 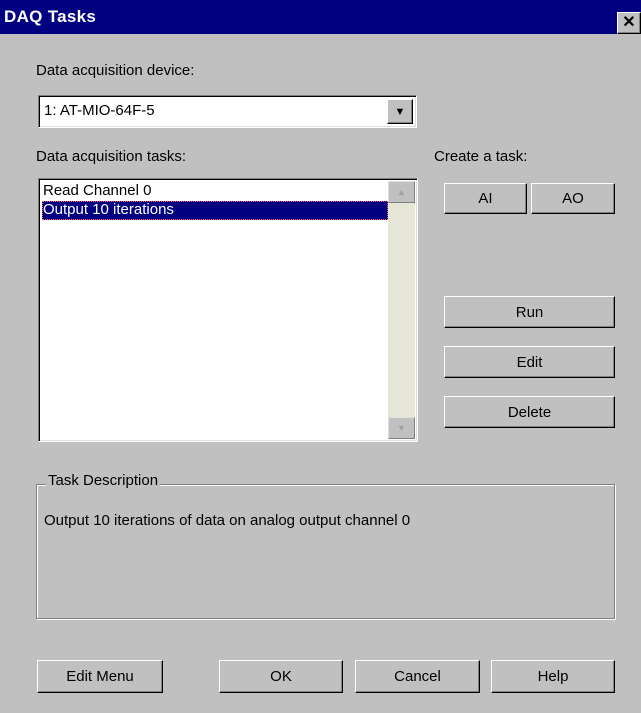 I want to click on window-title: DAQ Tasks, so click(x=50, y=16).